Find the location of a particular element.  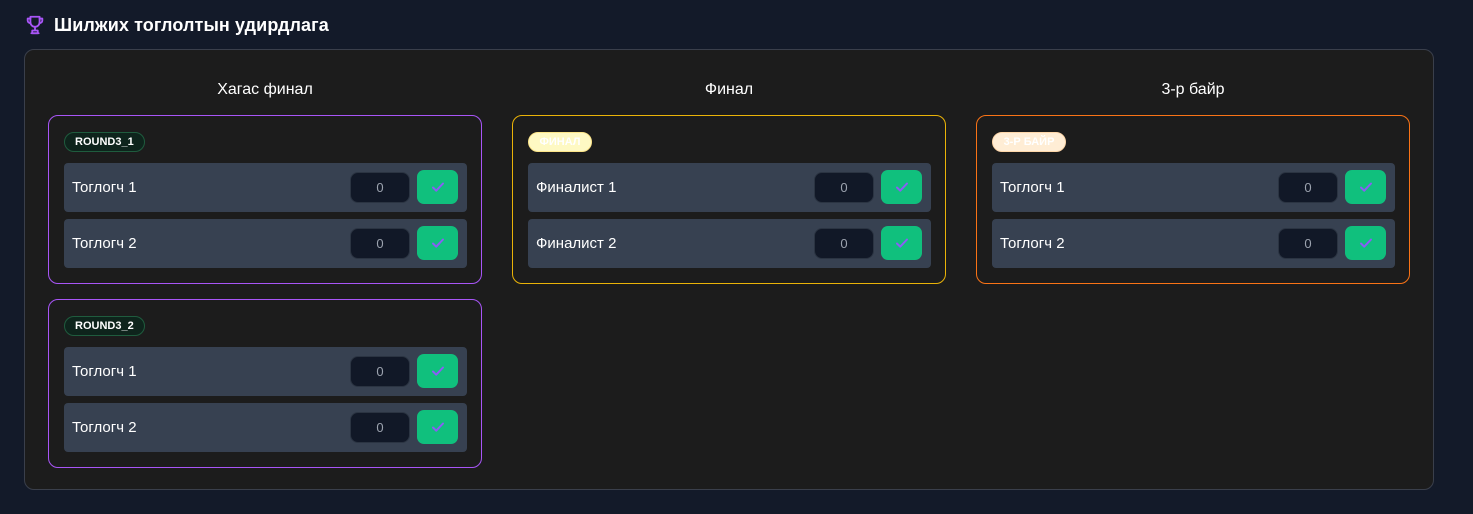

player-name: Финалист 2 is located at coordinates (576, 243).